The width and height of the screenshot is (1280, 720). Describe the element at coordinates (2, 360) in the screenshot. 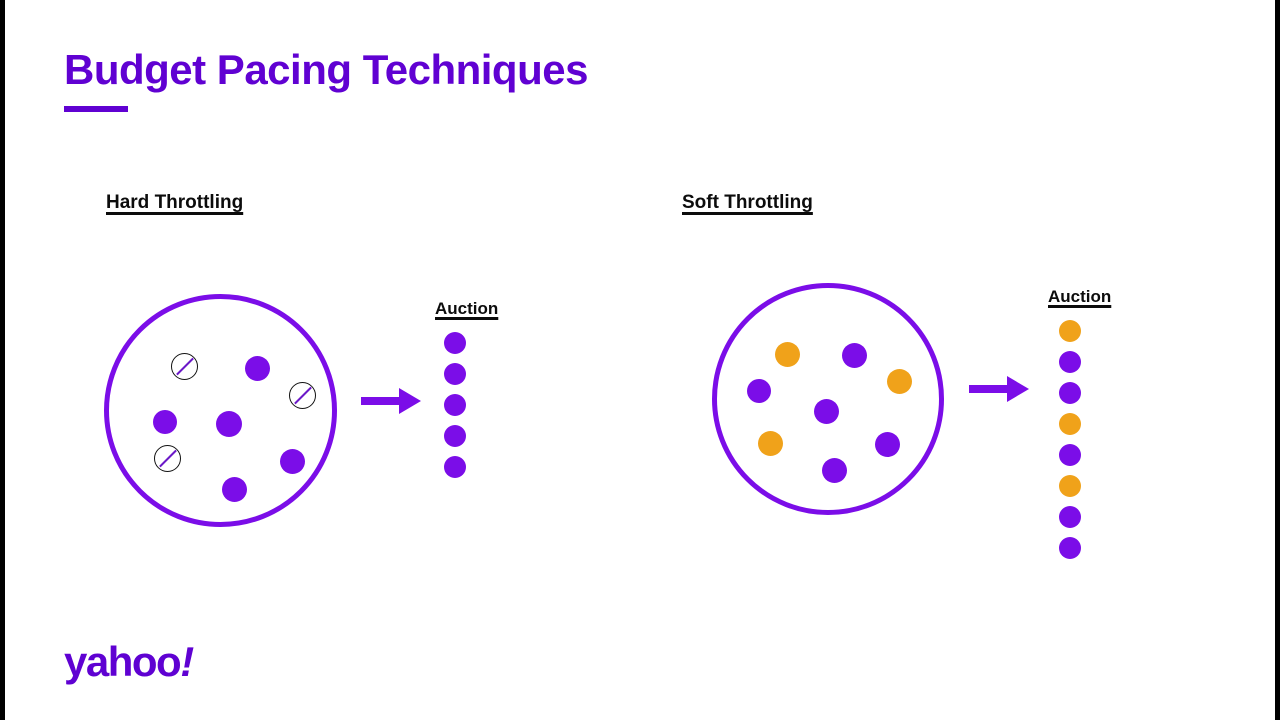

I see `left-edge-bar` at that location.